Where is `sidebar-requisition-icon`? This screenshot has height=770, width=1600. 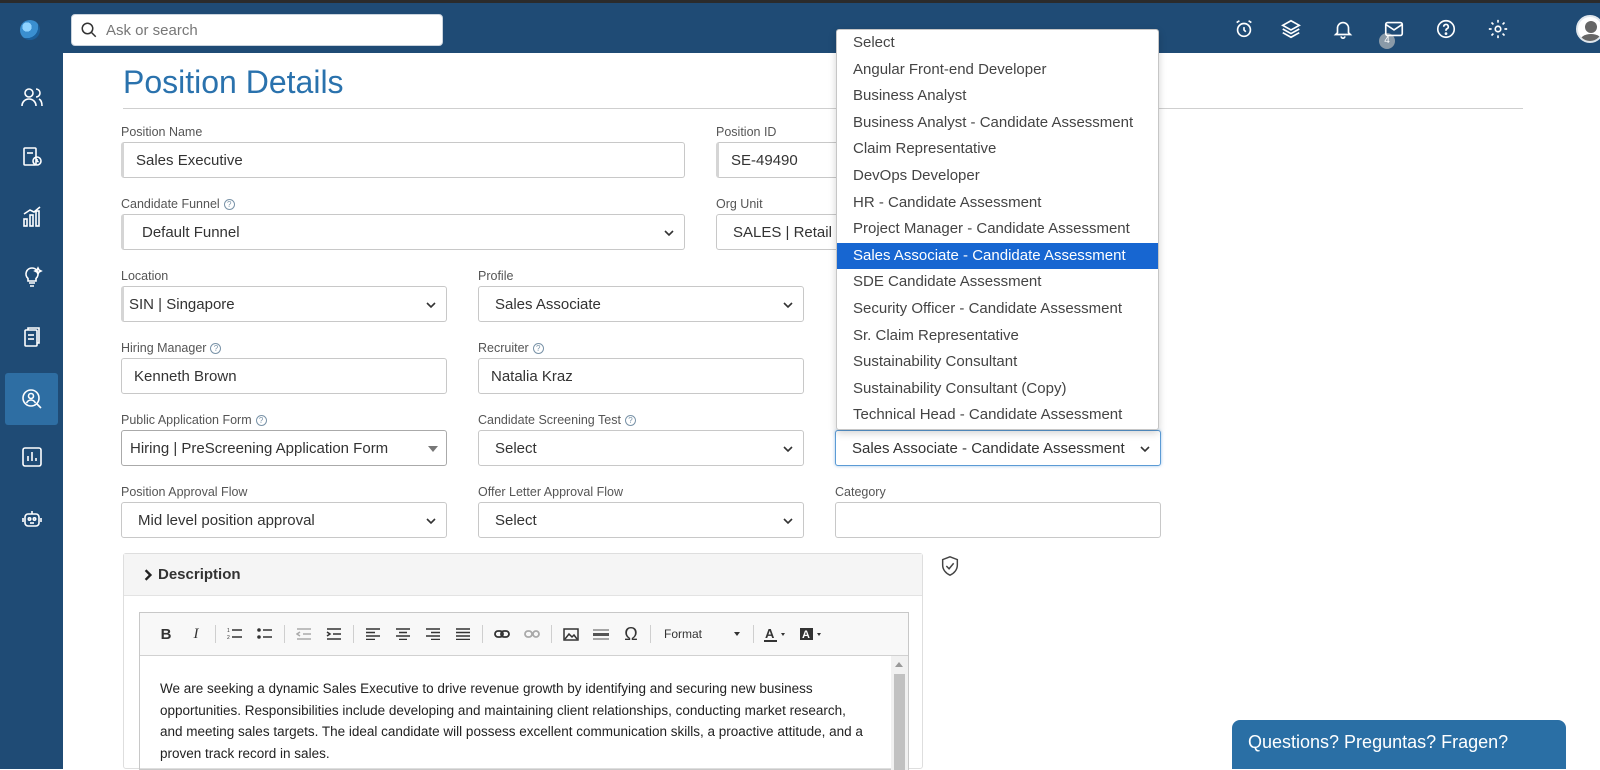
sidebar-requisition-icon is located at coordinates (31, 157).